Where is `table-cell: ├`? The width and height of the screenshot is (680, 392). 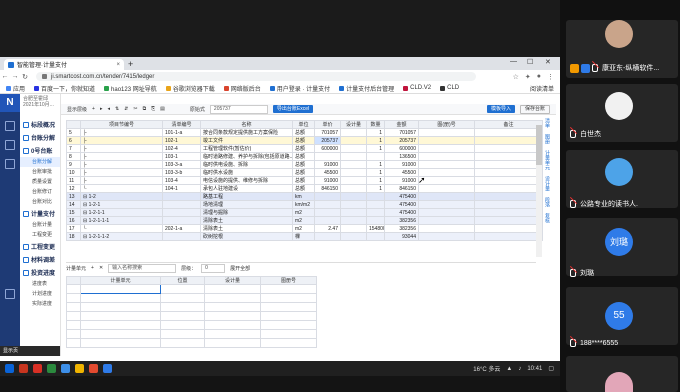
table-cell: ├ is located at coordinates (121, 164).